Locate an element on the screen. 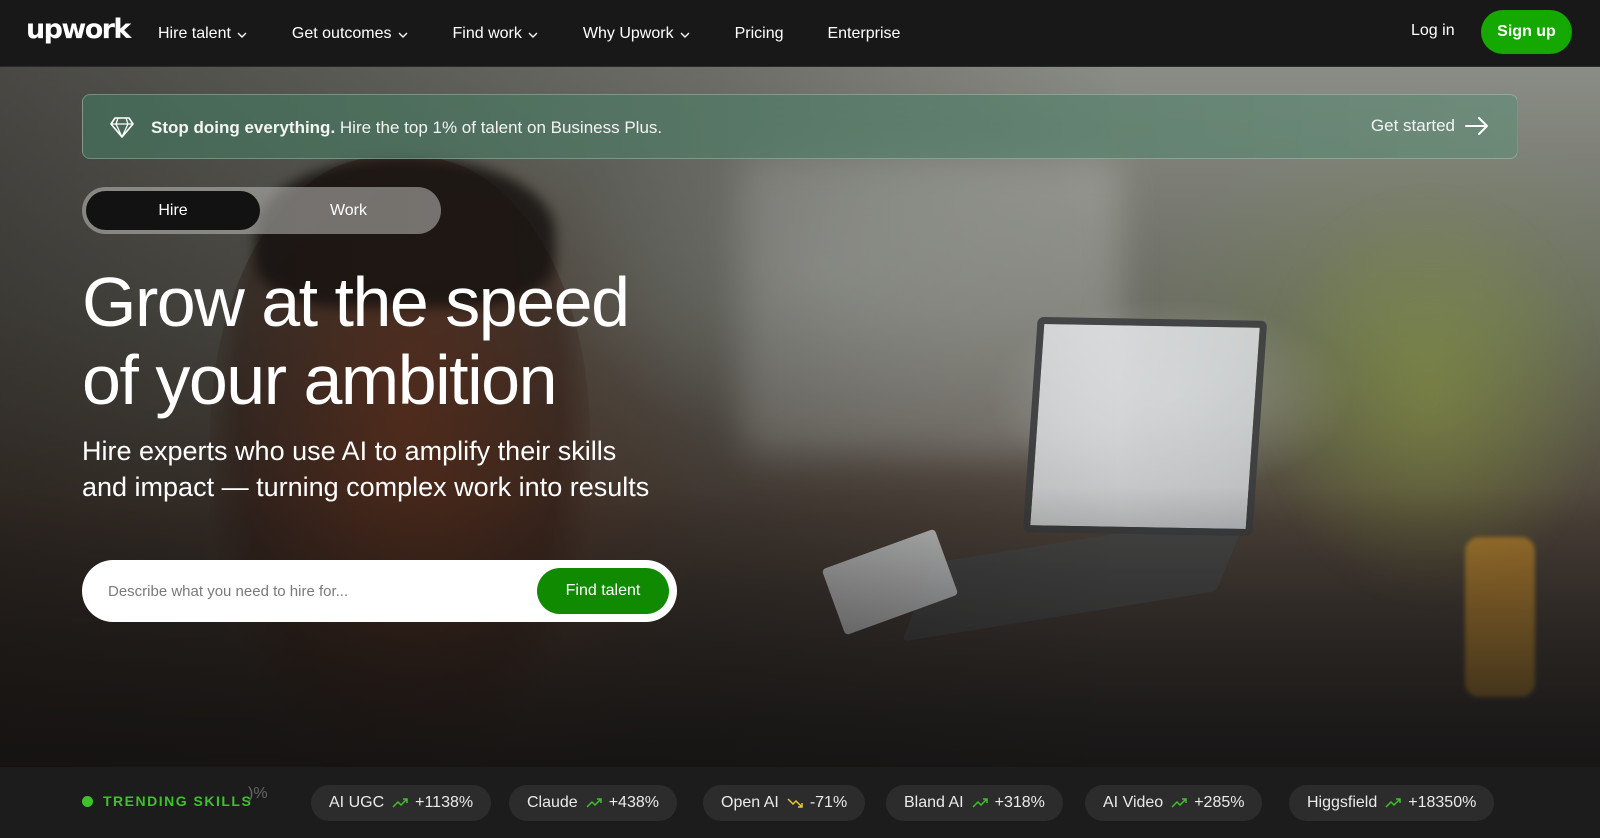 Image resolution: width=1600 pixels, height=838 pixels. nav-link-why-upwork: Why Upwork is located at coordinates (637, 34).